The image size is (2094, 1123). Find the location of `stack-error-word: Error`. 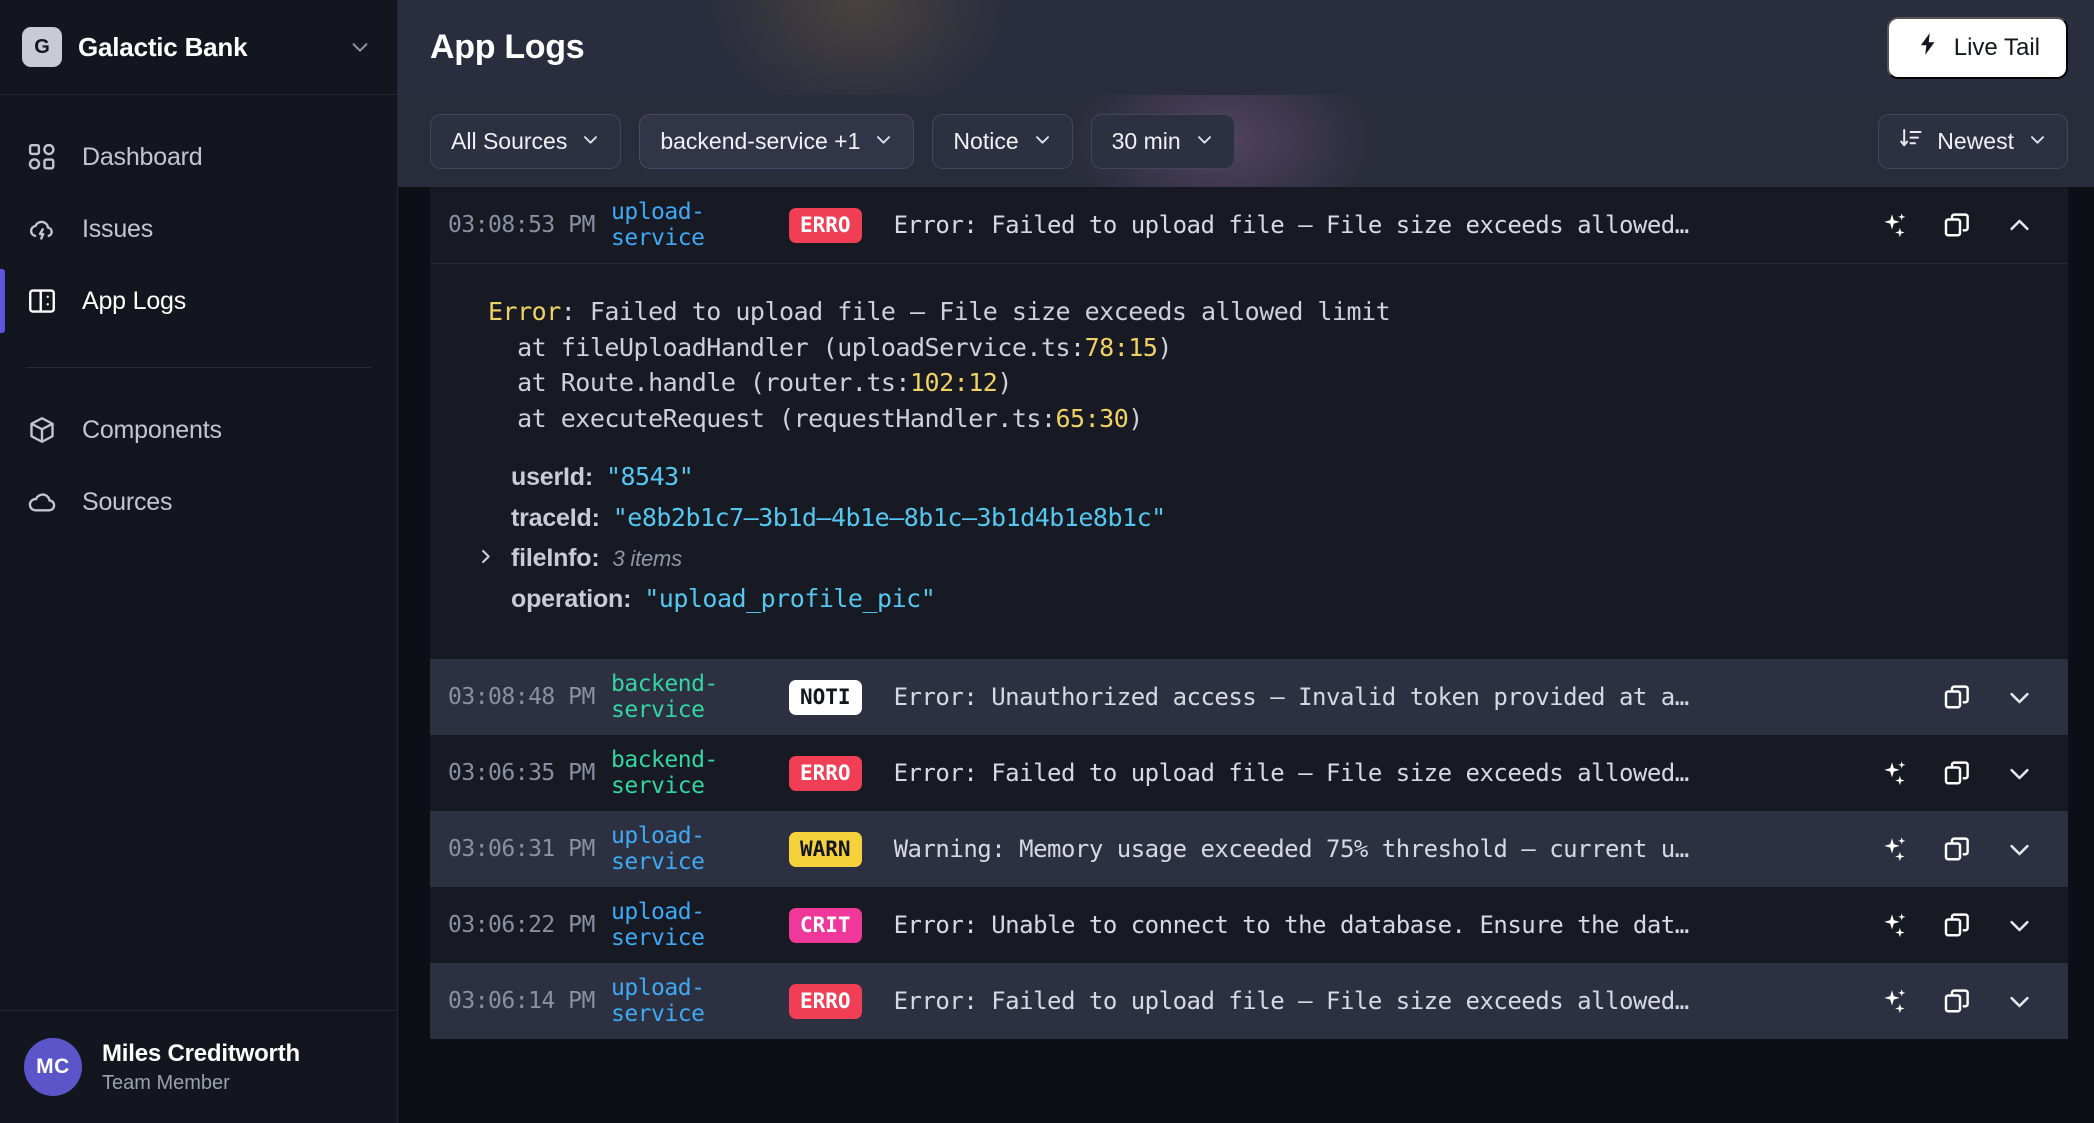

stack-error-word: Error is located at coordinates (524, 311).